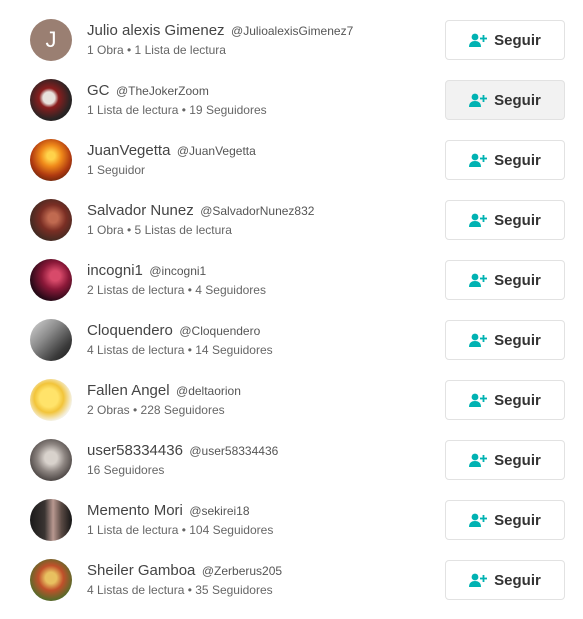  I want to click on user-name: Fallen Angel, so click(128, 390).